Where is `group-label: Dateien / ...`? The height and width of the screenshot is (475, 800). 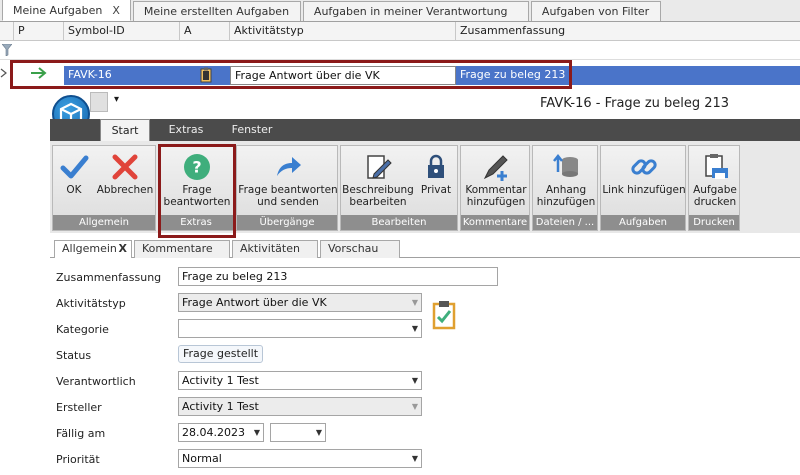 group-label: Dateien / ... is located at coordinates (565, 222).